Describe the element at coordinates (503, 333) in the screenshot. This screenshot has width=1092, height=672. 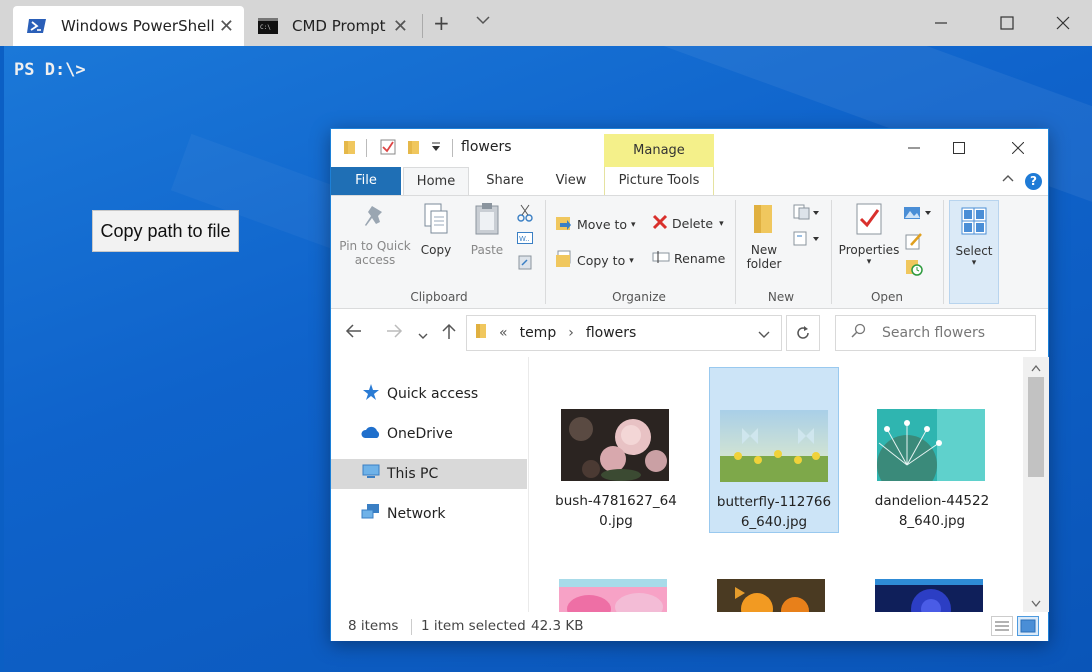
I see `breadcrumb-overflow: «` at that location.